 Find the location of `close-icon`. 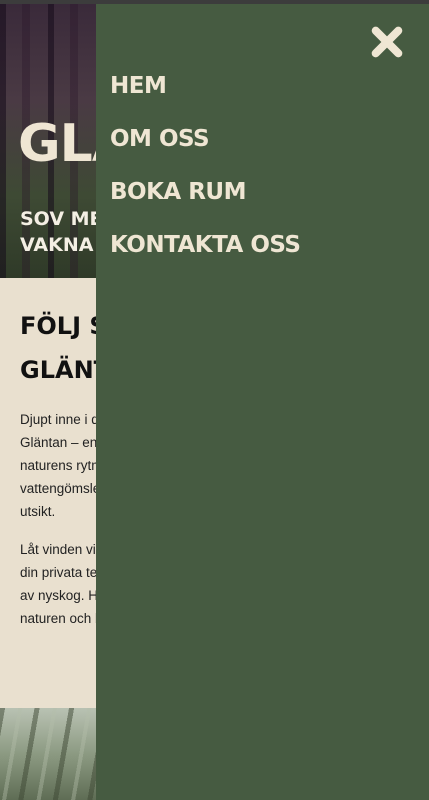

close-icon is located at coordinates (387, 42).